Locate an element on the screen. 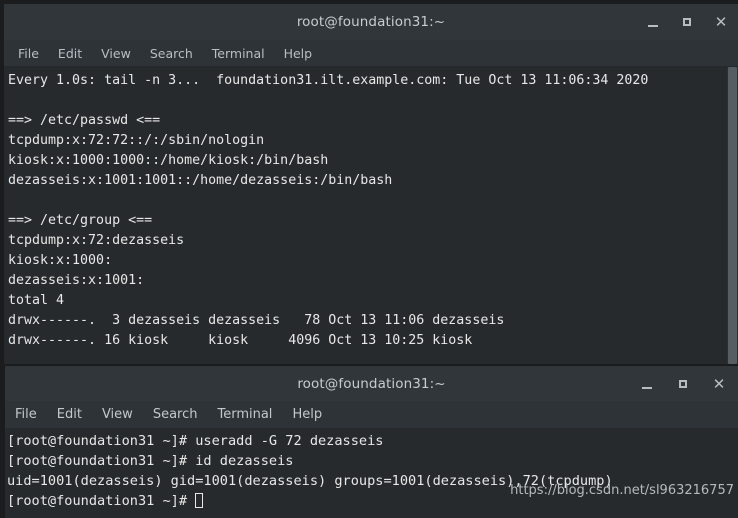 The width and height of the screenshot is (738, 518). terminal-scrollbar-top is located at coordinates (732, 215).